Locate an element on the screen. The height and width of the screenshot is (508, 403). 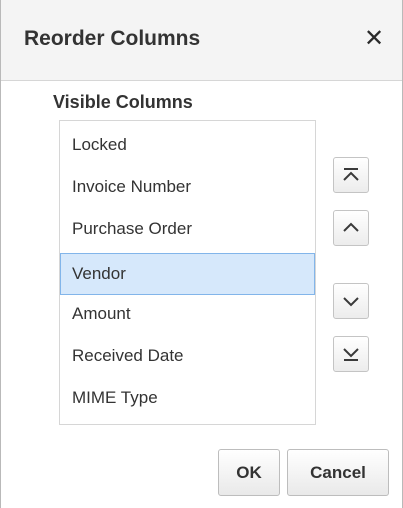
list-item: Locked is located at coordinates (187, 145).